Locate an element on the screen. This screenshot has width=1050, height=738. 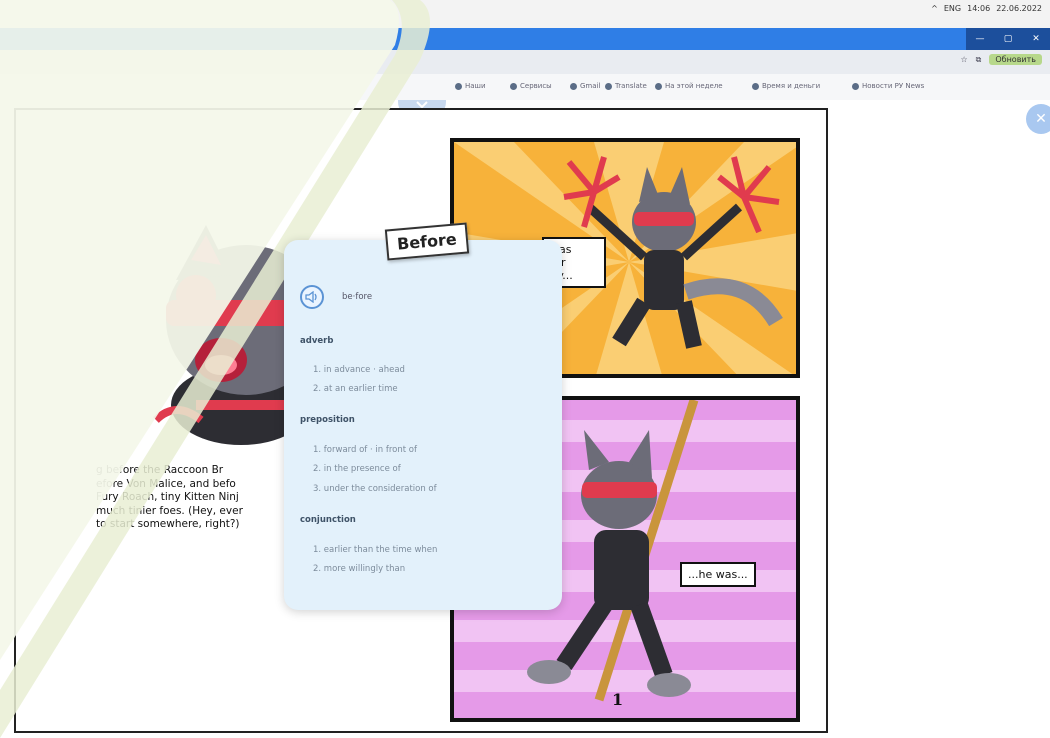
folder-icon is located at coordinates (608, 86).